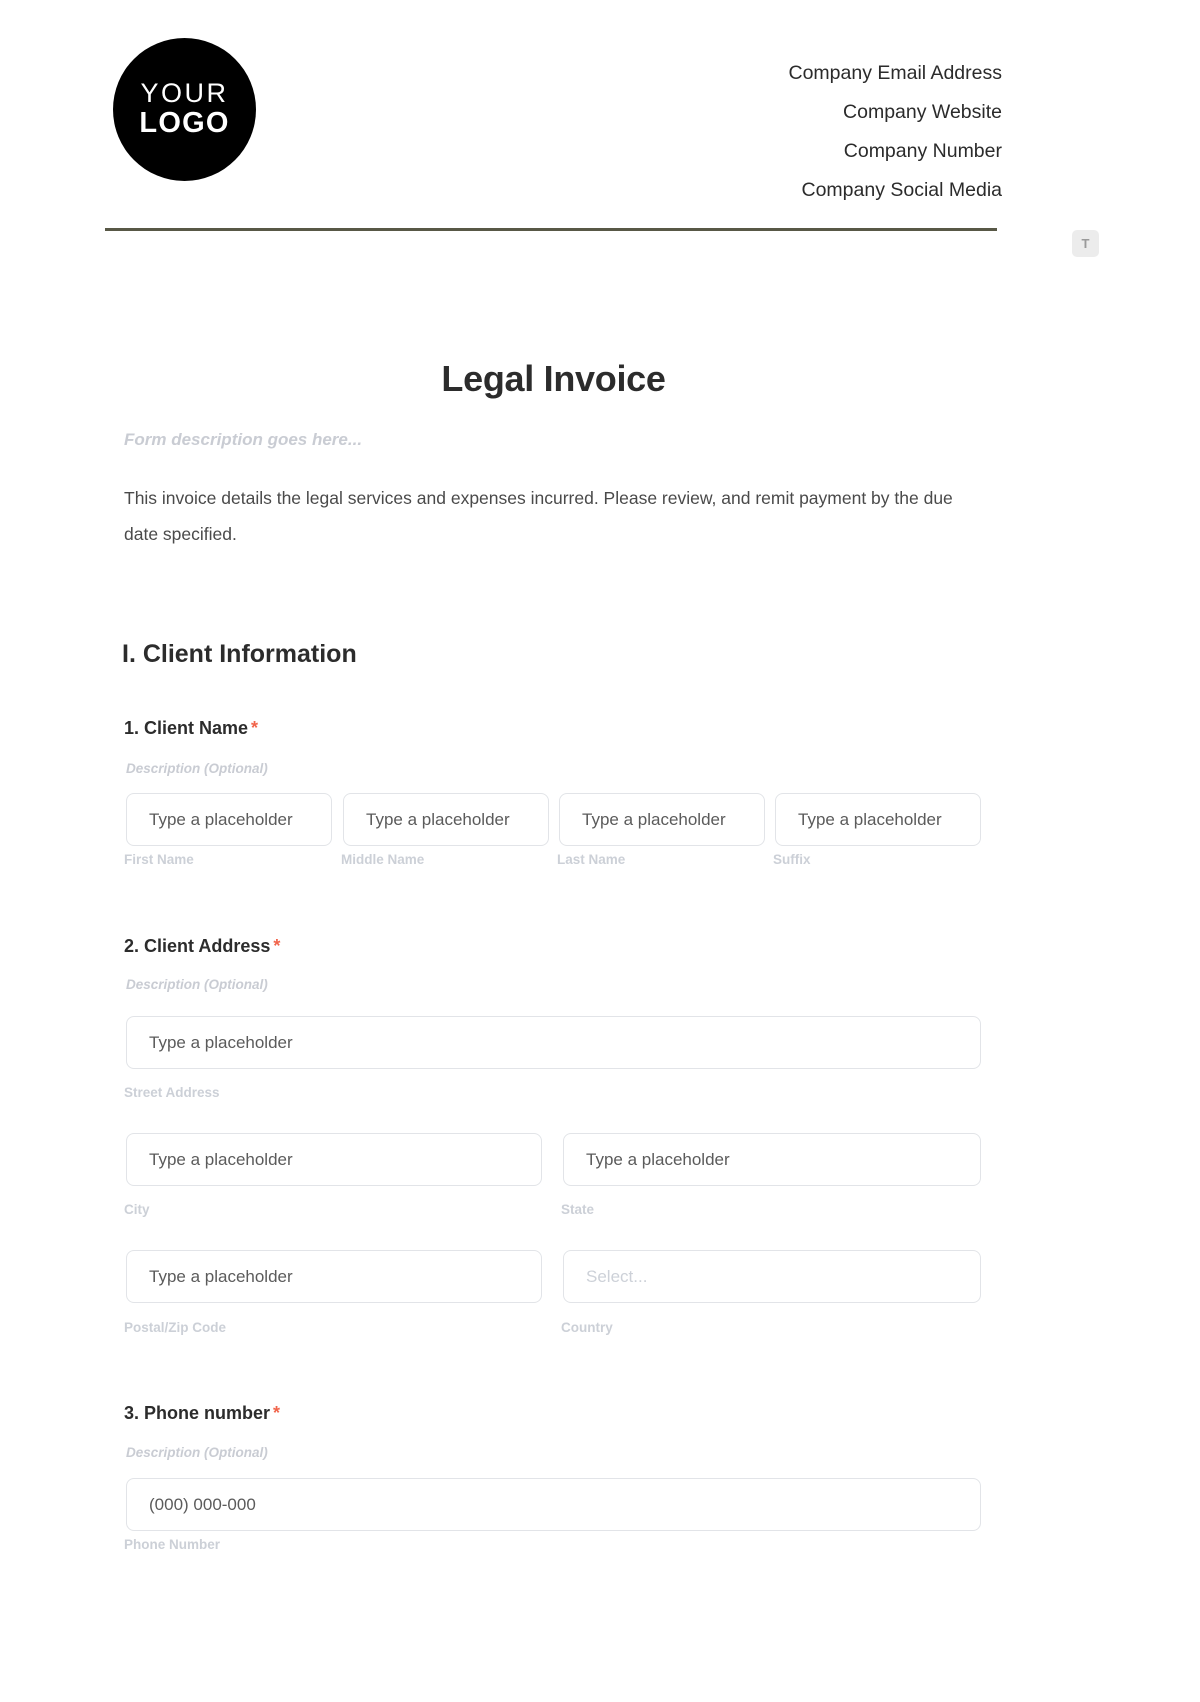 The height and width of the screenshot is (1702, 1200). What do you see at coordinates (446, 819) in the screenshot?
I see `middle-name-input: Type a placeholder` at bounding box center [446, 819].